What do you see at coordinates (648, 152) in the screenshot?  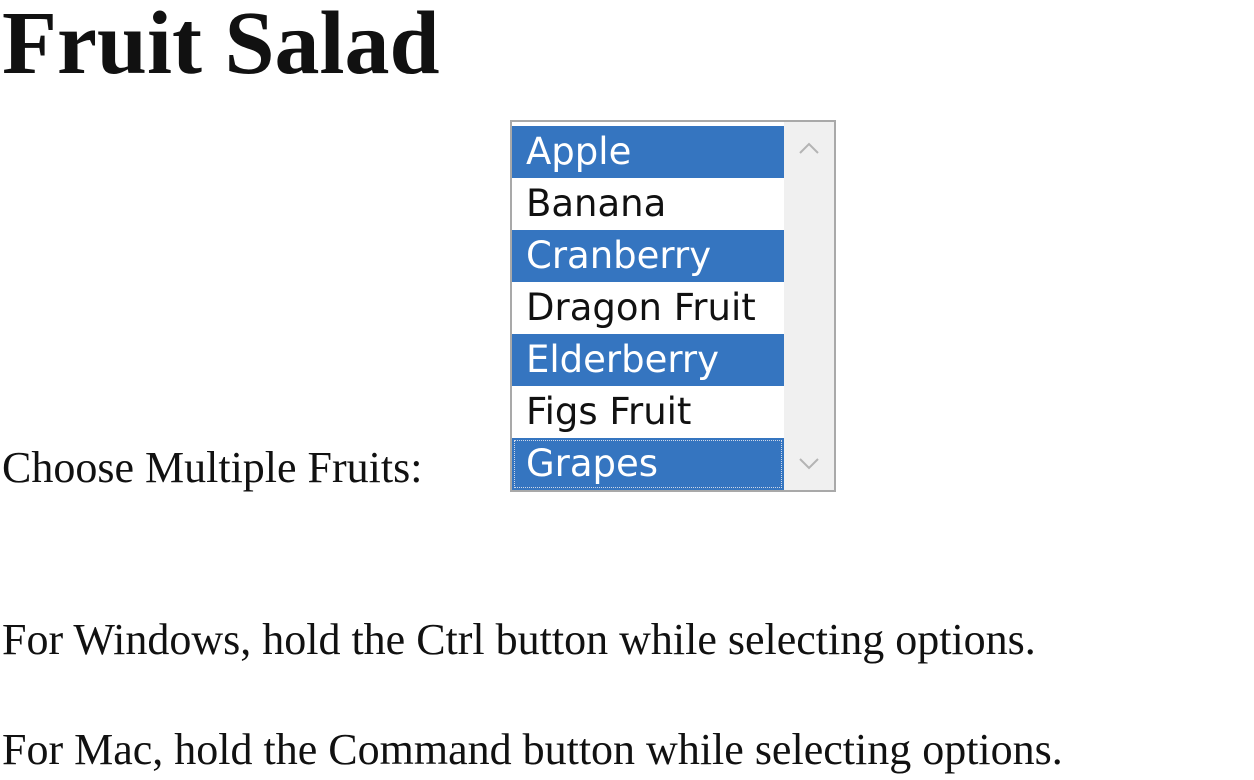 I see `option-apple: Apple` at bounding box center [648, 152].